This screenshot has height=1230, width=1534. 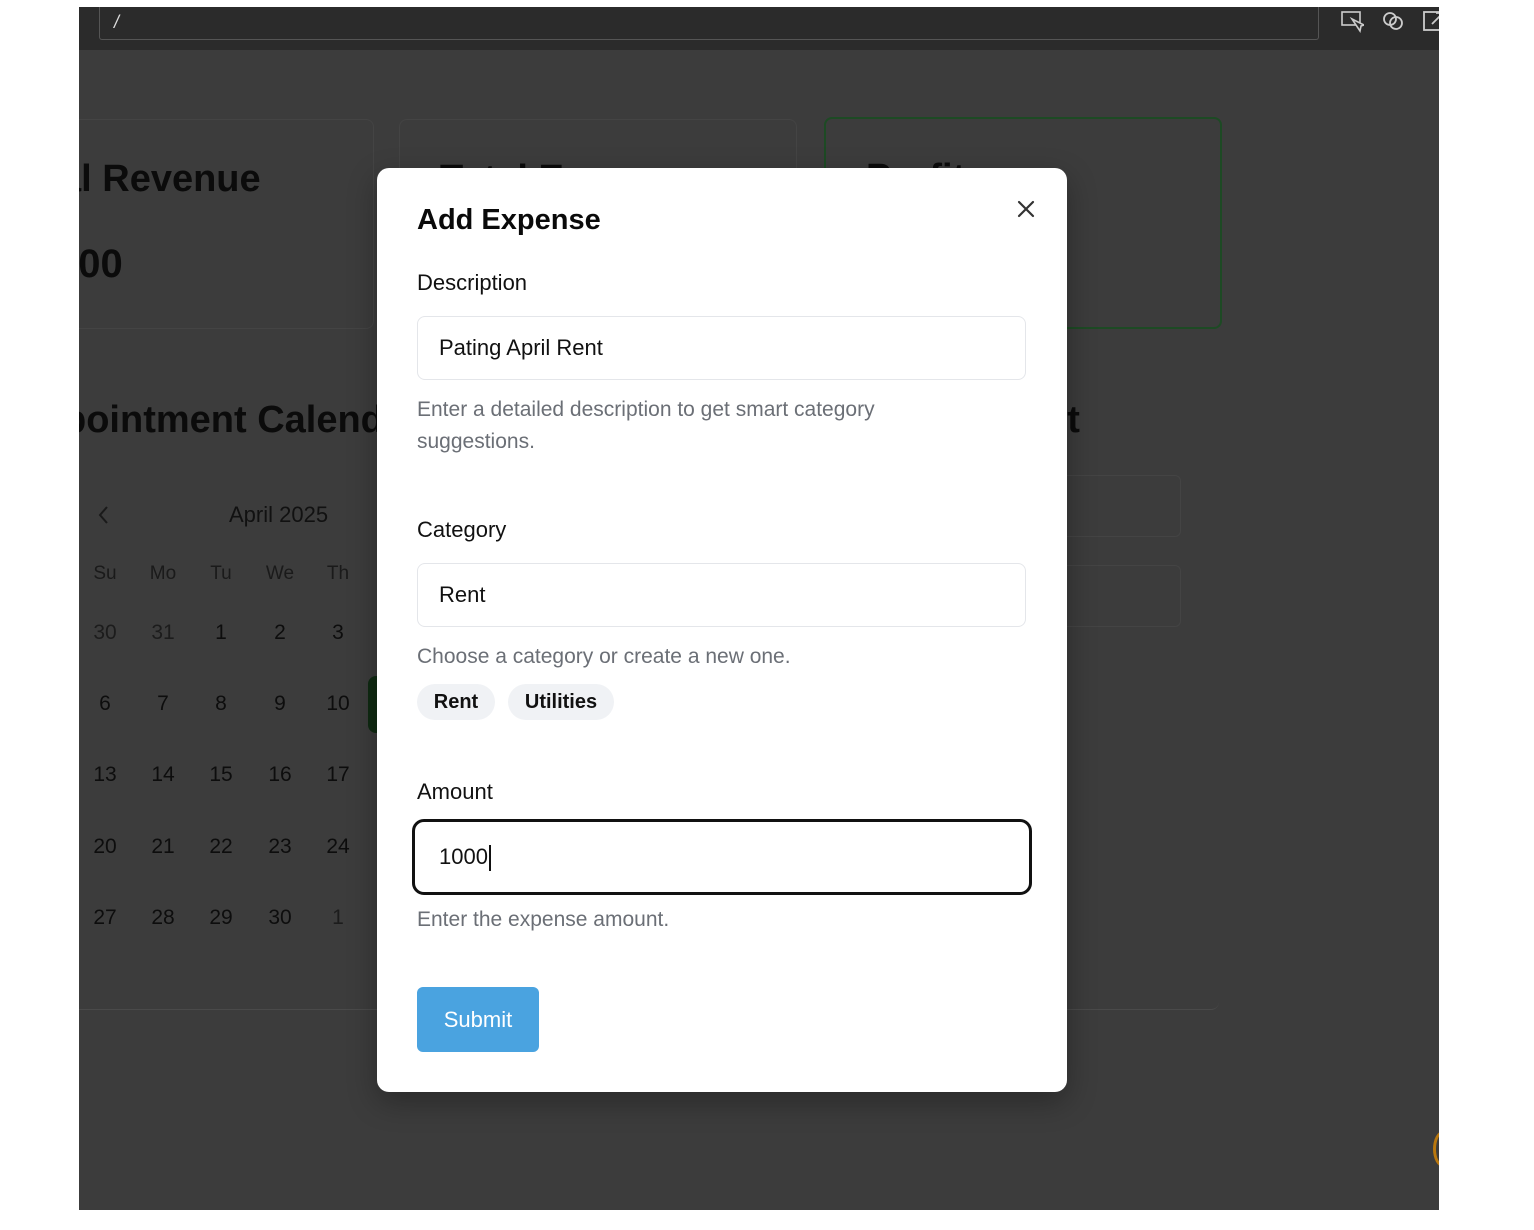 What do you see at coordinates (231, 420) in the screenshot?
I see `calendar-card-title: pointment Calend` at bounding box center [231, 420].